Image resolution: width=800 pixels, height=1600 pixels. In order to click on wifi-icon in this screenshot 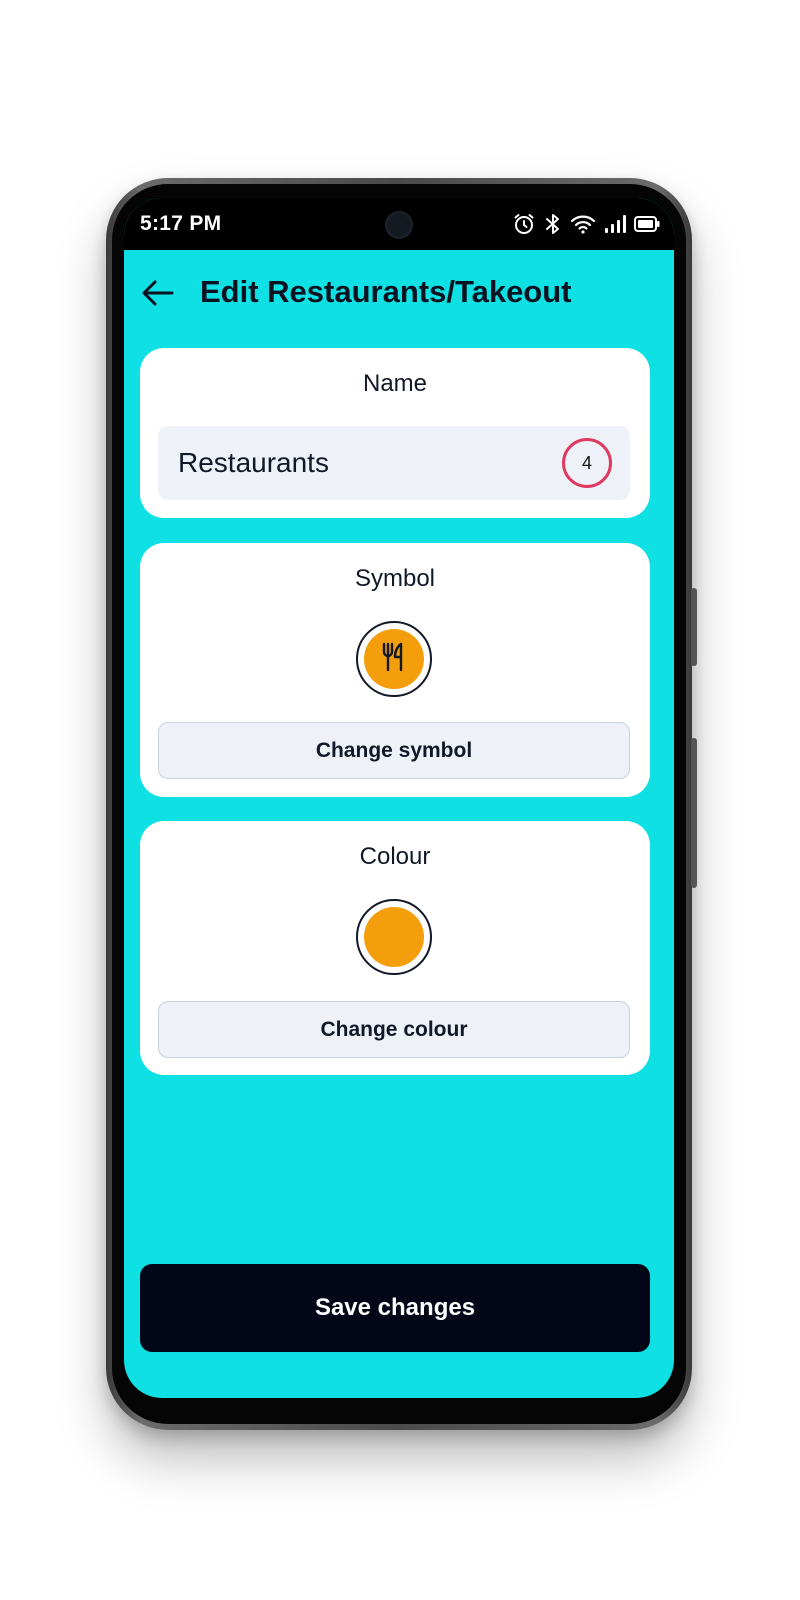, I will do `click(583, 224)`.